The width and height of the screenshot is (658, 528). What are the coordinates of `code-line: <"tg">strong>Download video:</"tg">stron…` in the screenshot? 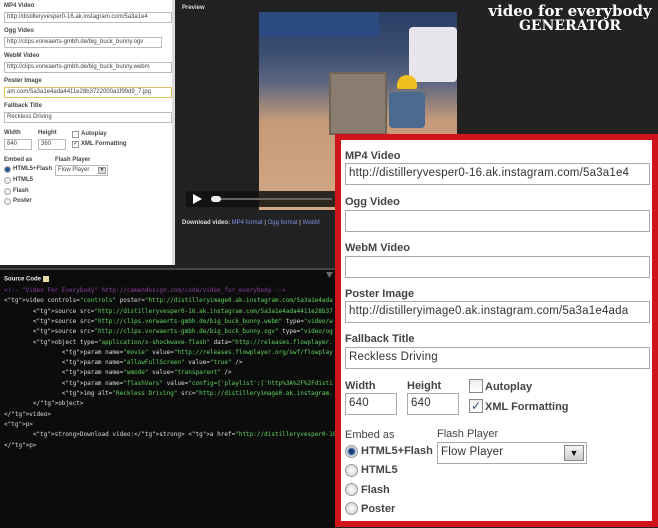 It's located at (186, 435).